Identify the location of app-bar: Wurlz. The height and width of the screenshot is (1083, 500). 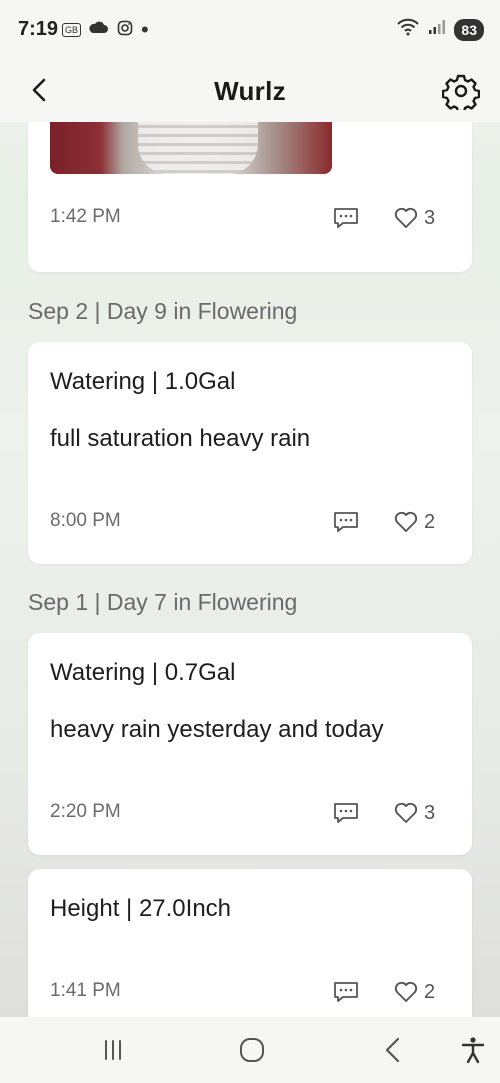
(250, 91).